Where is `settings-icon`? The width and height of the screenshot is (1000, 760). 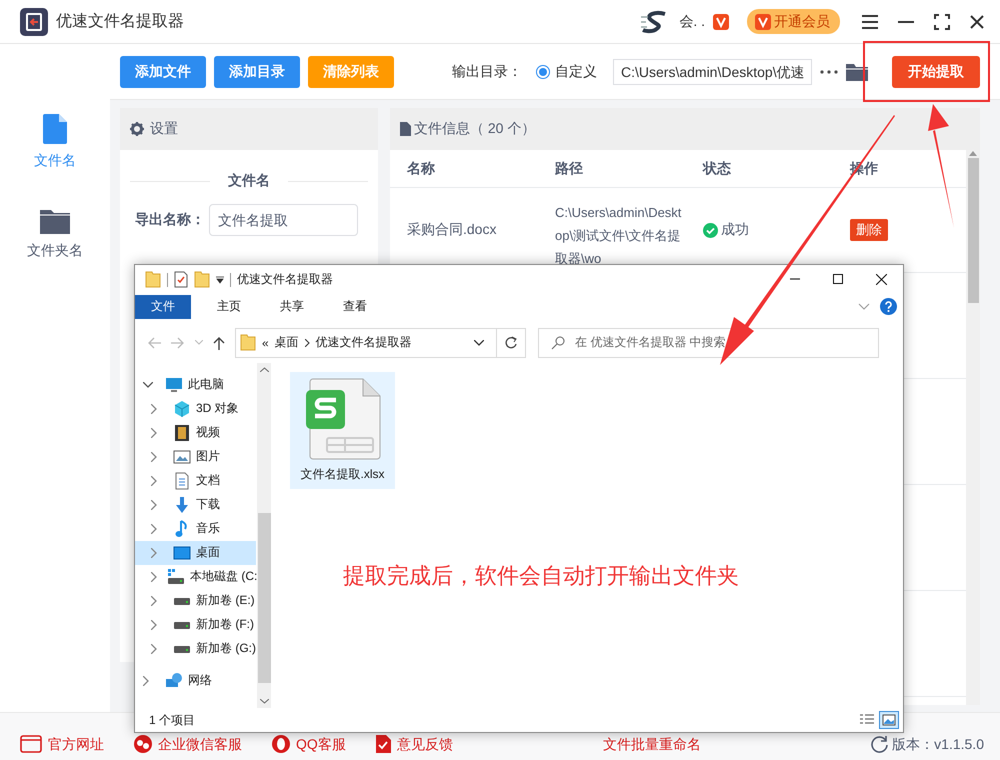 settings-icon is located at coordinates (137, 129).